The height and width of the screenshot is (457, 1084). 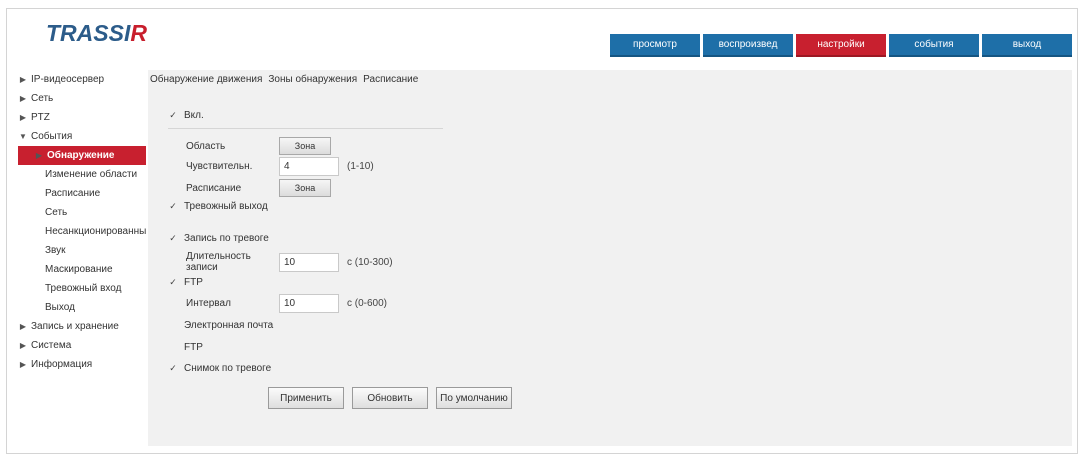 I want to click on default-button: По умолчанию, so click(x=474, y=398).